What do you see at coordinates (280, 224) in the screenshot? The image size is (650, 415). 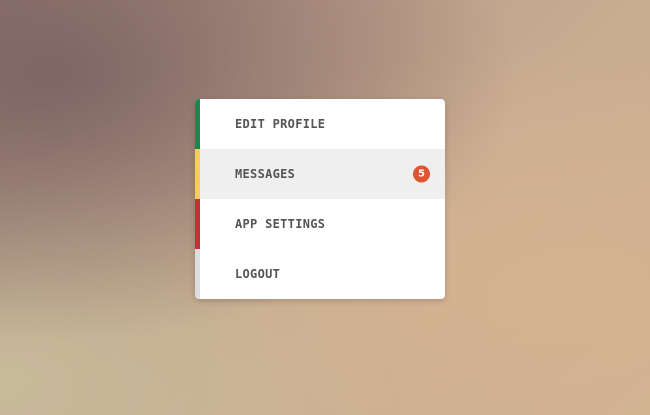 I see `menu-item-label: APP SETTINGS` at bounding box center [280, 224].